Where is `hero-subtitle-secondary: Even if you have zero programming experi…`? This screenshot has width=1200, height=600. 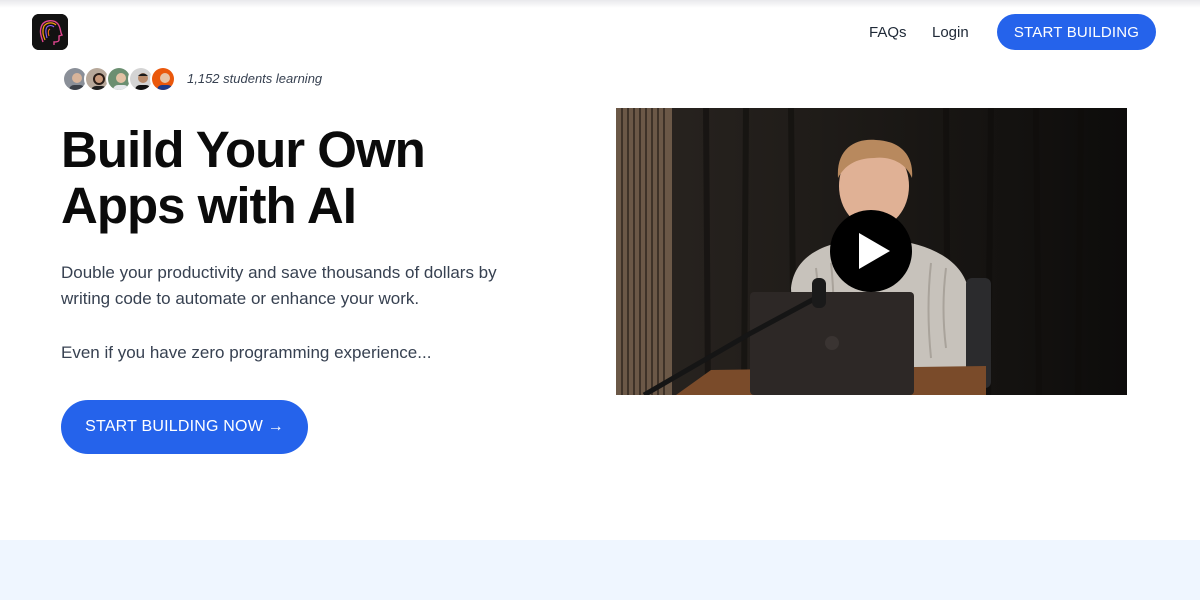
hero-subtitle-secondary: Even if you have zero programming experi… is located at coordinates (246, 352).